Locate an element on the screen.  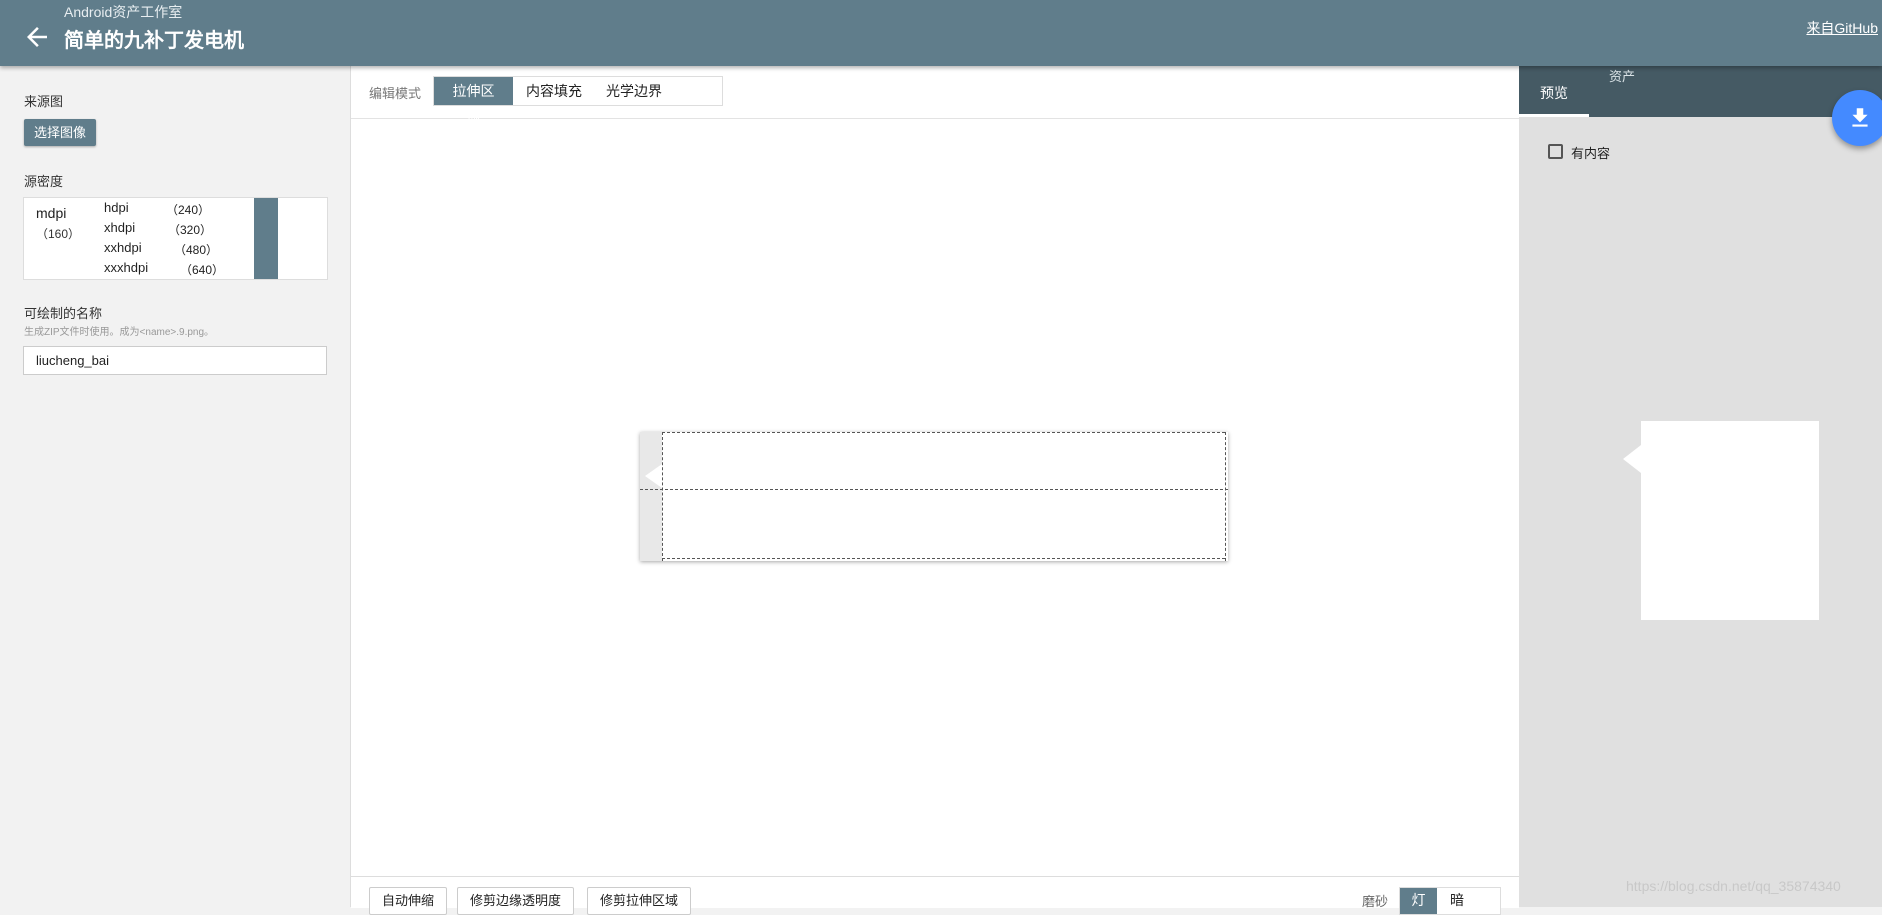
edit-mode-label: 编辑模式 is located at coordinates (395, 93).